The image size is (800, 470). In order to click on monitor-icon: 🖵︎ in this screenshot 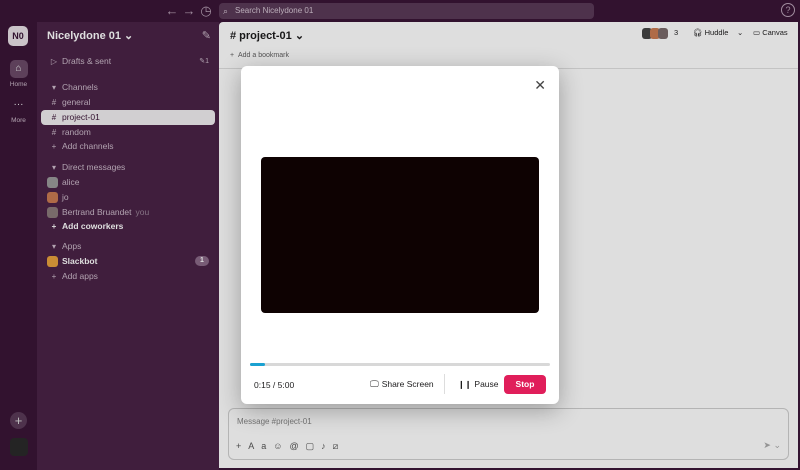, I will do `click(374, 384)`.